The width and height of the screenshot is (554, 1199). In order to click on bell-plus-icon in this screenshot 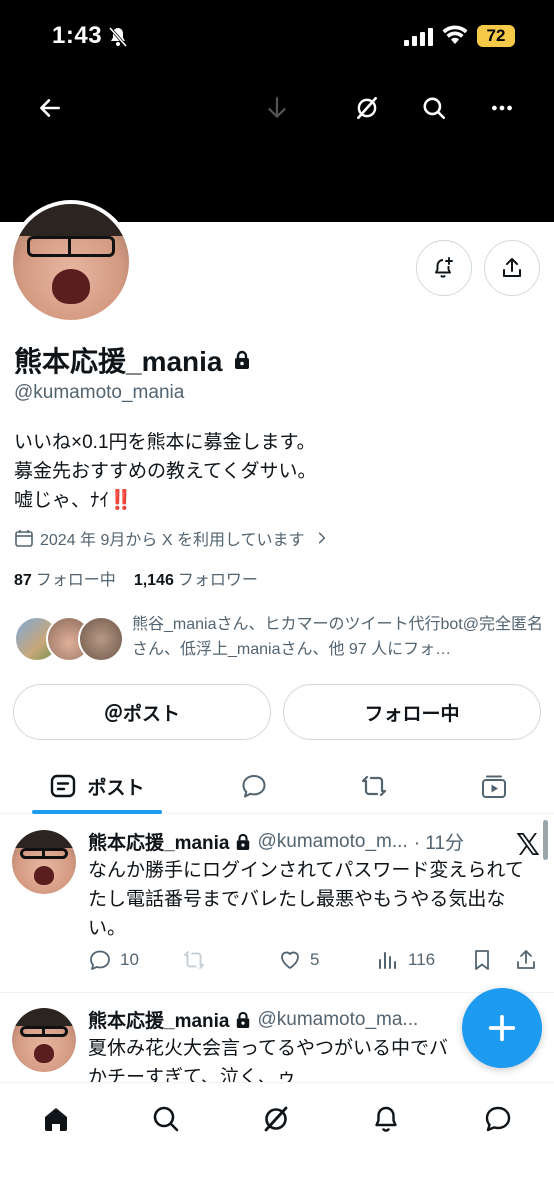, I will do `click(444, 267)`.